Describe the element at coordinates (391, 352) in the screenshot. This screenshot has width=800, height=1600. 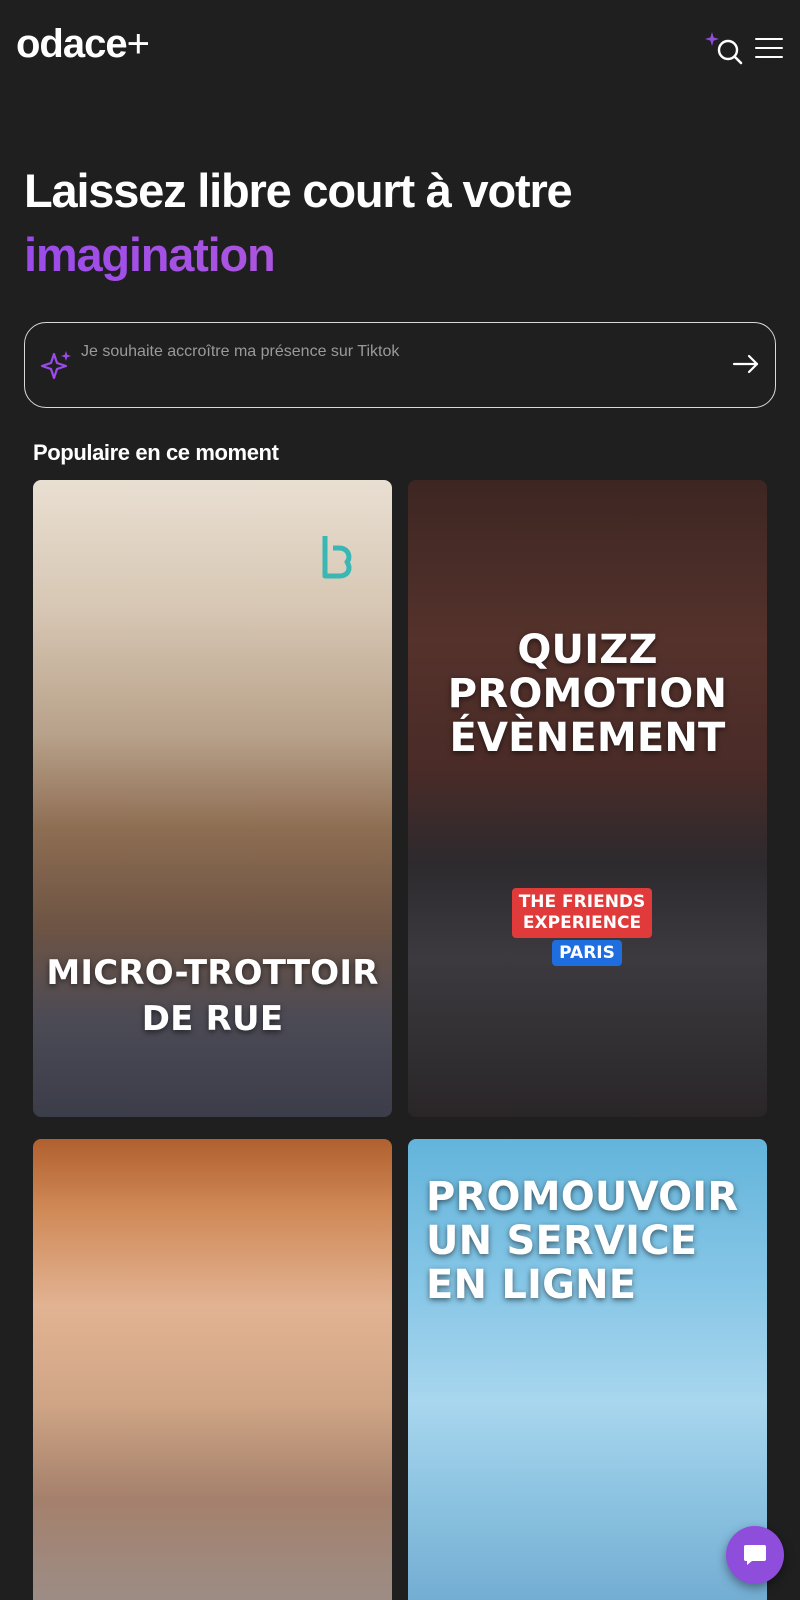
I see `prompt-input` at that location.